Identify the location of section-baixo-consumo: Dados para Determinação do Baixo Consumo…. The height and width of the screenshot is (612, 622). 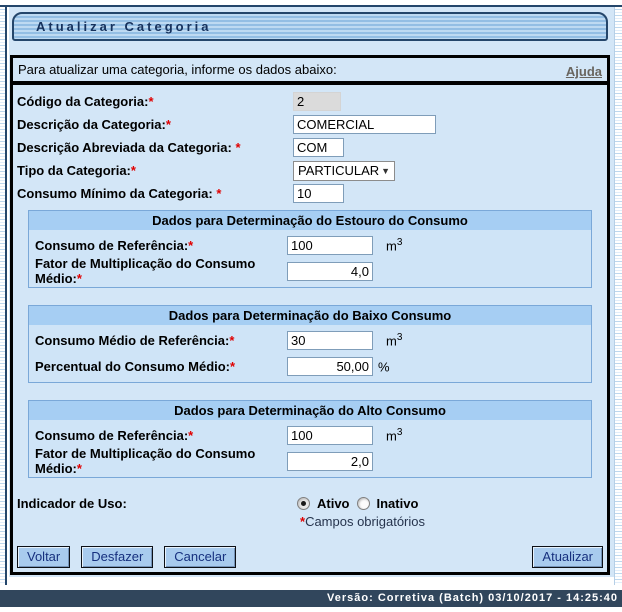
(310, 344).